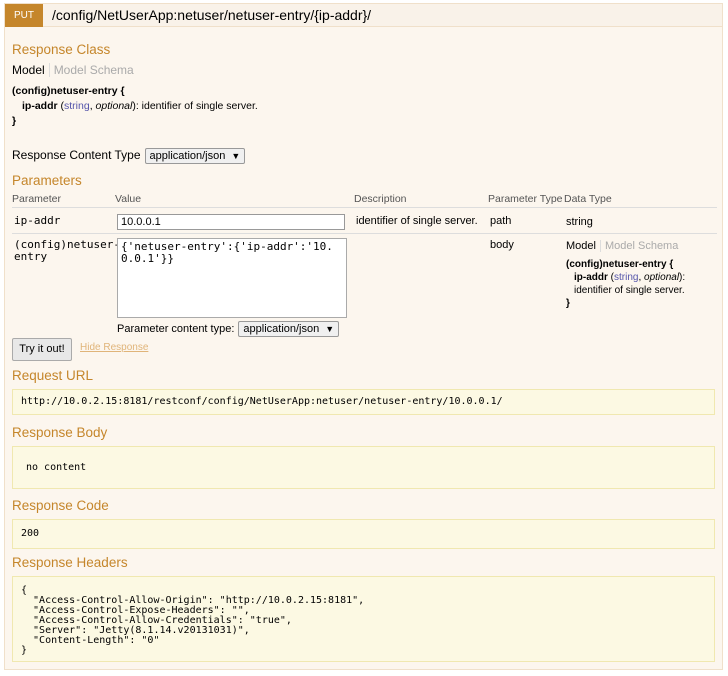 The height and width of the screenshot is (676, 728). Describe the element at coordinates (568, 303) in the screenshot. I see `body-model-close: }` at that location.